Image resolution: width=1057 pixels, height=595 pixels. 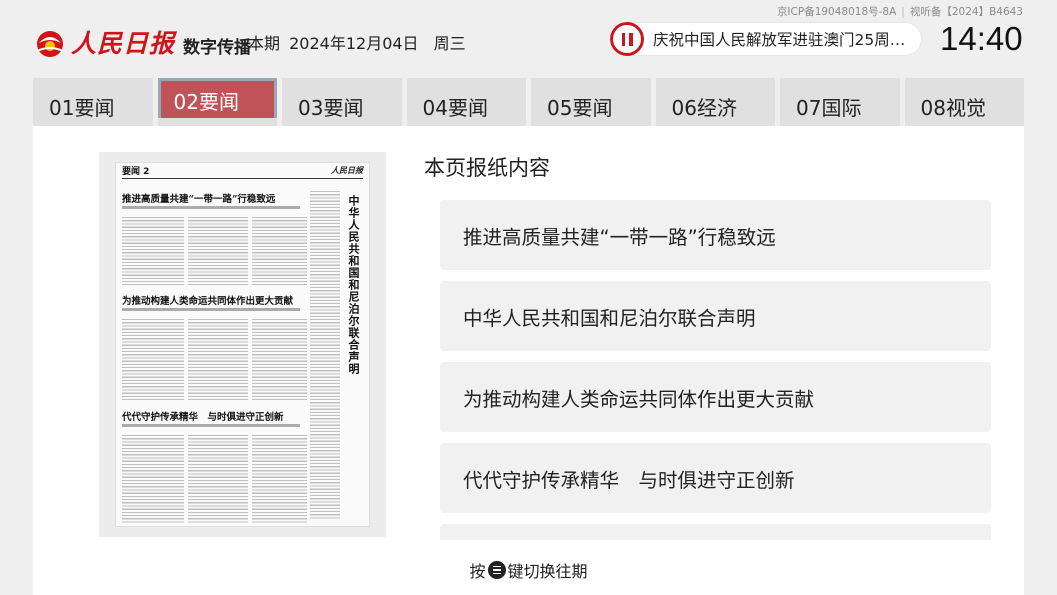 I want to click on paper-headline-2: 为推动构建人类命运共同体作出更大贡献, so click(x=208, y=301).